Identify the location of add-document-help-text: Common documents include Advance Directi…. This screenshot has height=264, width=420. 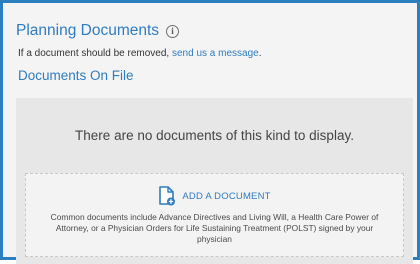
(214, 228).